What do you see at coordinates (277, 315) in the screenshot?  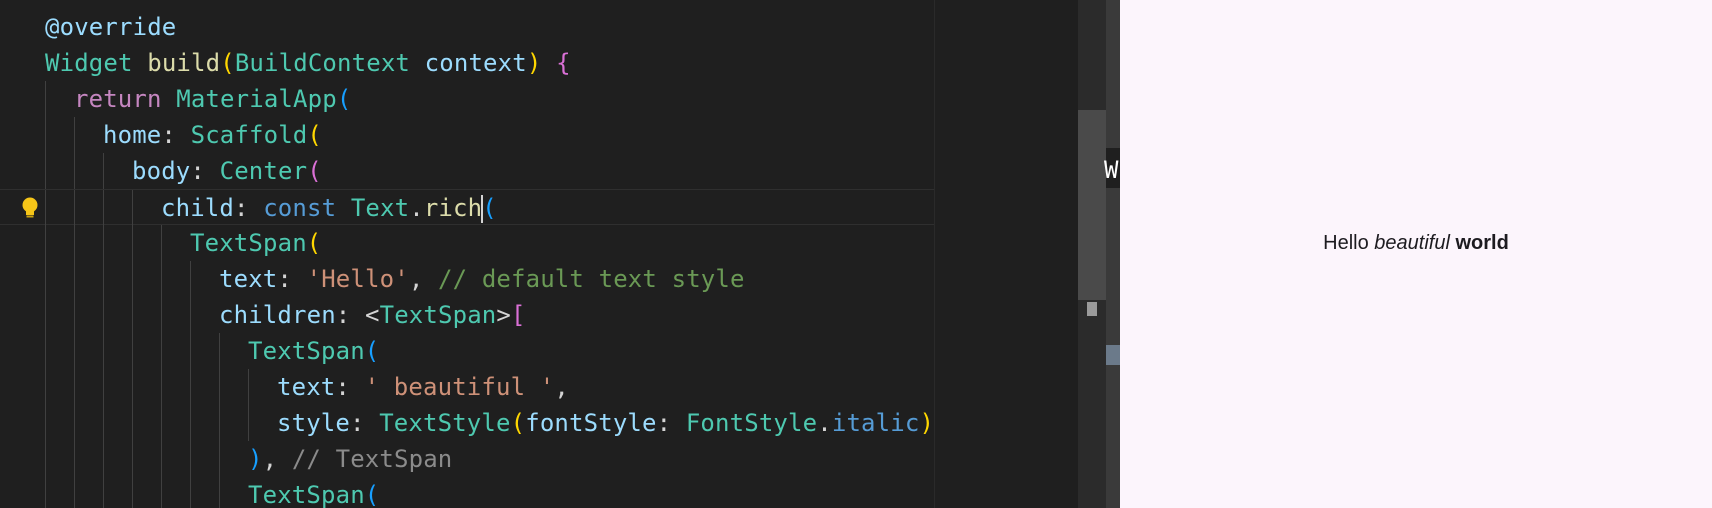 I see `code-token: children` at bounding box center [277, 315].